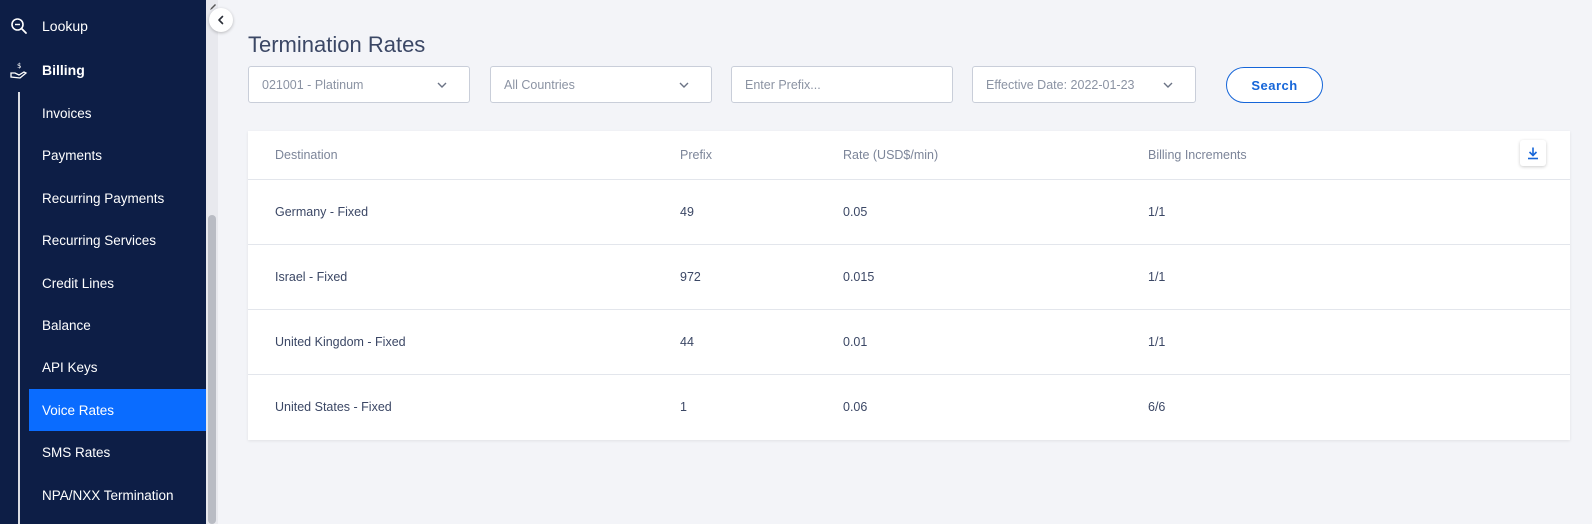 The image size is (1592, 524). I want to click on sidebar-item-label: NPA/NXX Termination, so click(108, 495).